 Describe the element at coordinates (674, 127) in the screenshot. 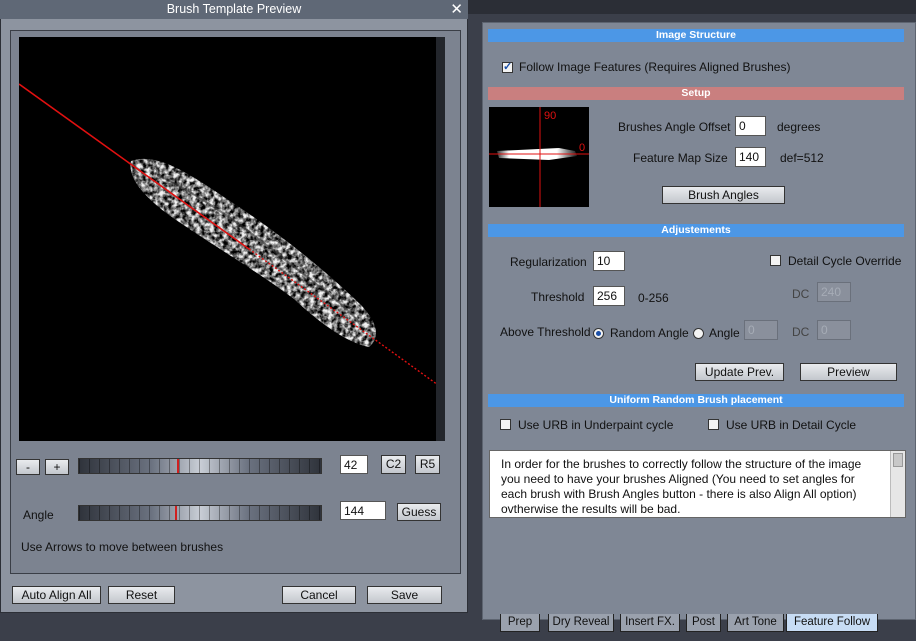

I see `brushes-angle-offset-label: Brushes Angle Offset` at that location.